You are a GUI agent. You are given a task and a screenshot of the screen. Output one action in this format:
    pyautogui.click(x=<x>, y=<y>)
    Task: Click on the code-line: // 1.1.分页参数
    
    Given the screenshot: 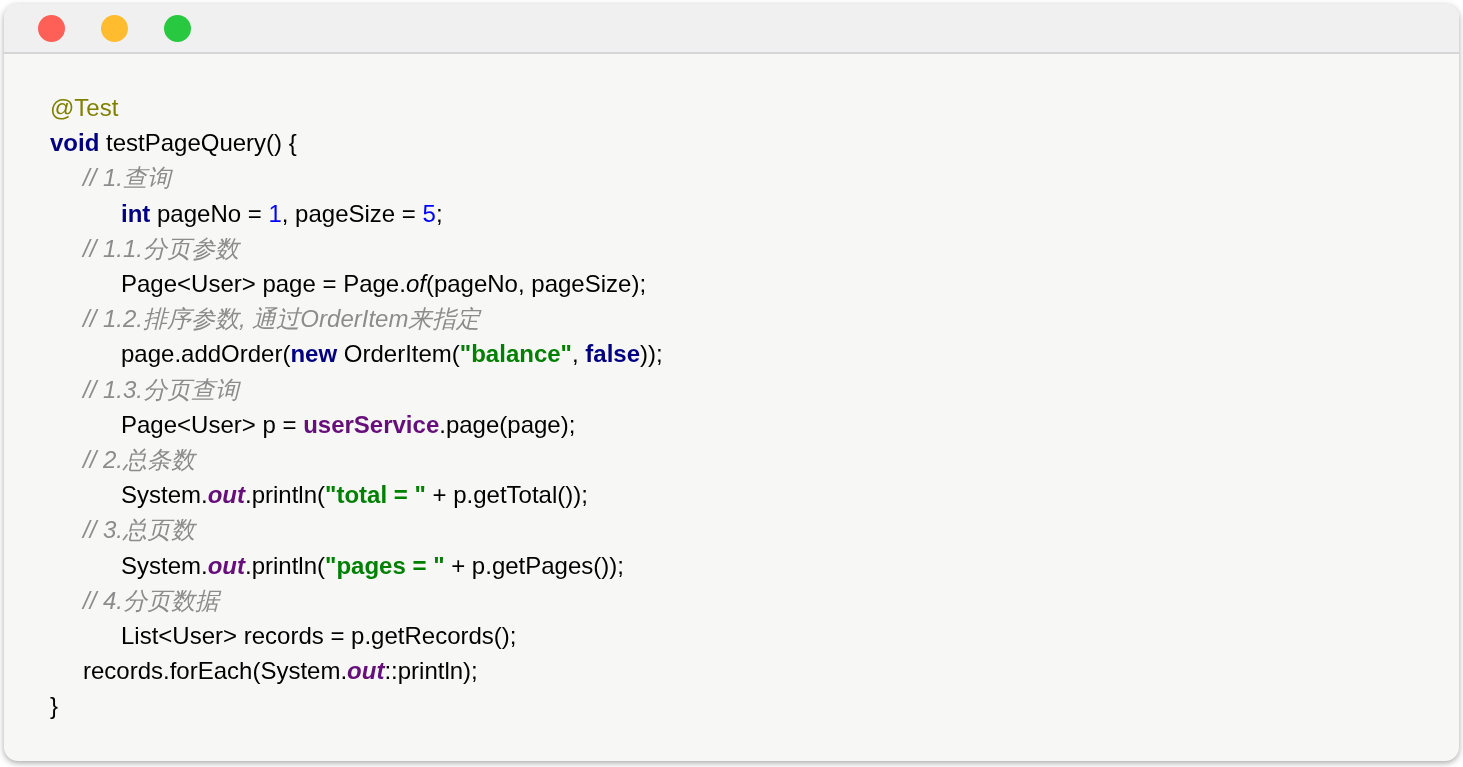 What is the action you would take?
    pyautogui.click(x=161, y=248)
    